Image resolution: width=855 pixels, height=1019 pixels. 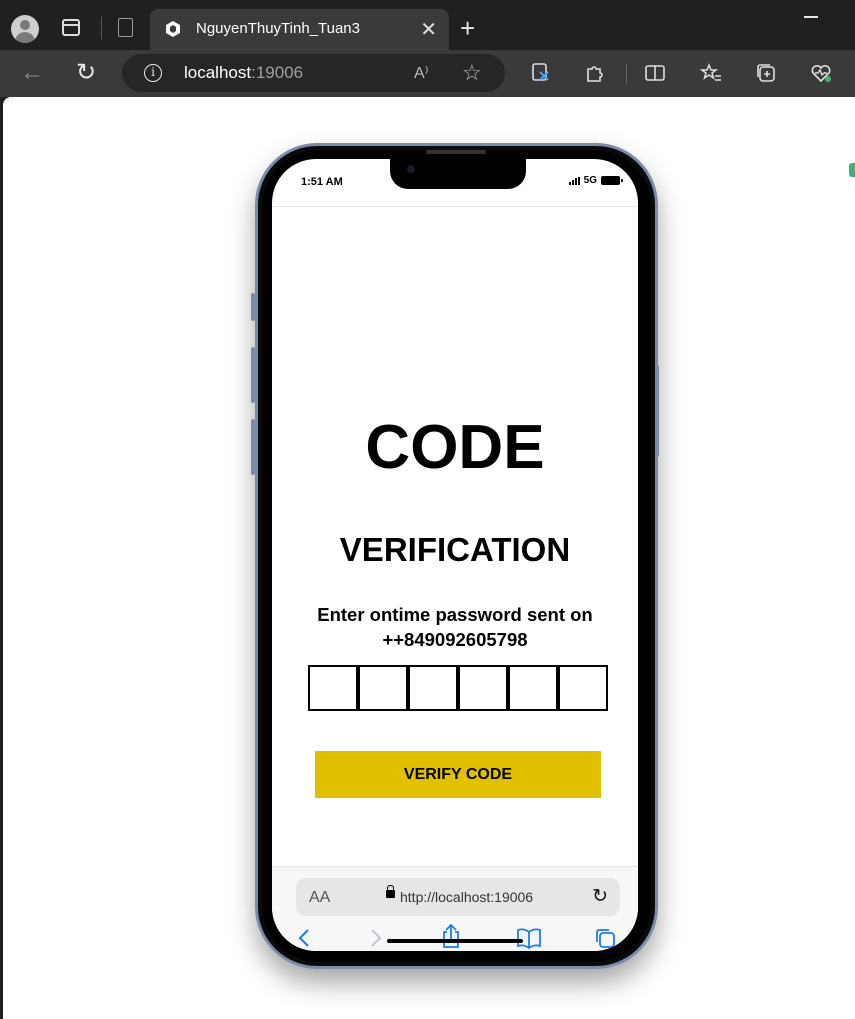 I want to click on favorite-star-icon: ☆, so click(x=472, y=73).